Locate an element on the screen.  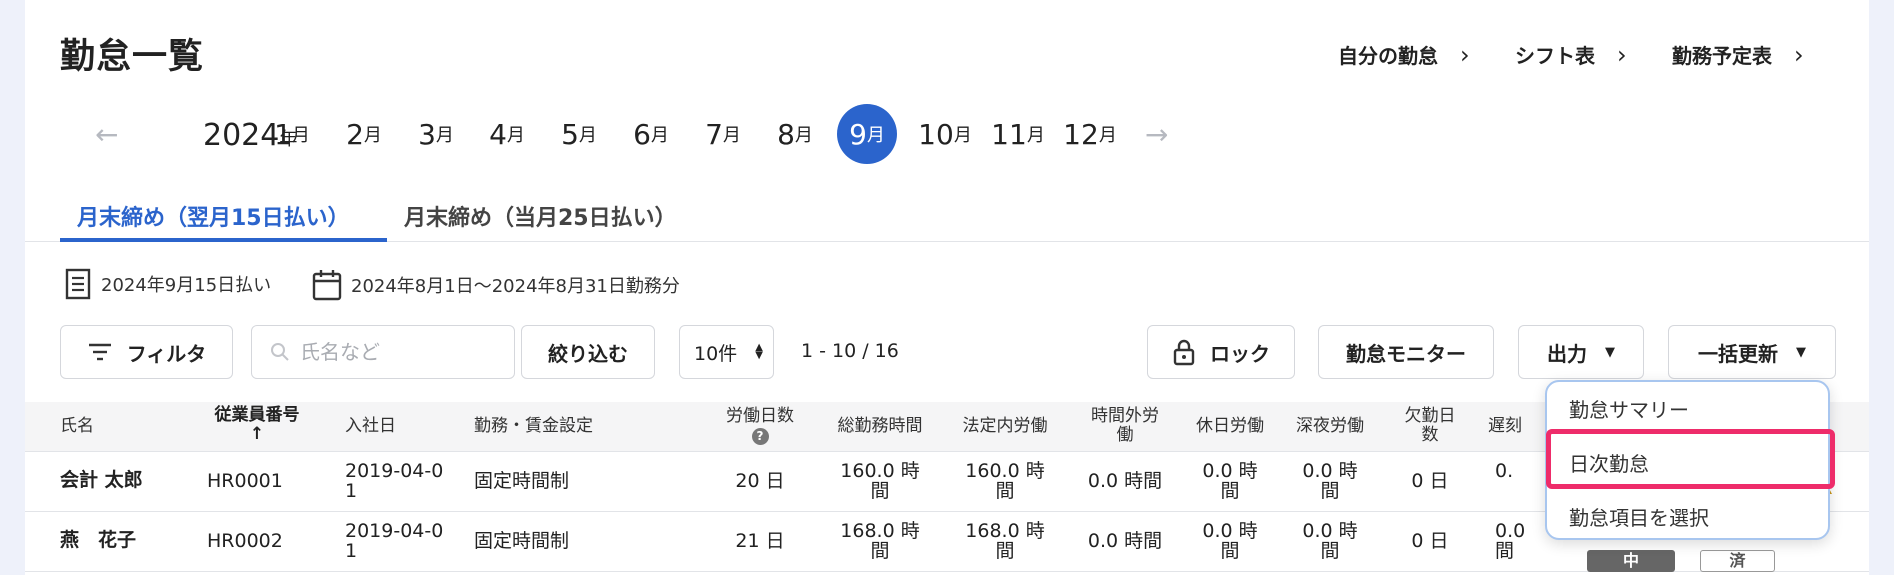
work-period-info: 2024年8月1日〜2024年8月31日勤務分 is located at coordinates (495, 285).